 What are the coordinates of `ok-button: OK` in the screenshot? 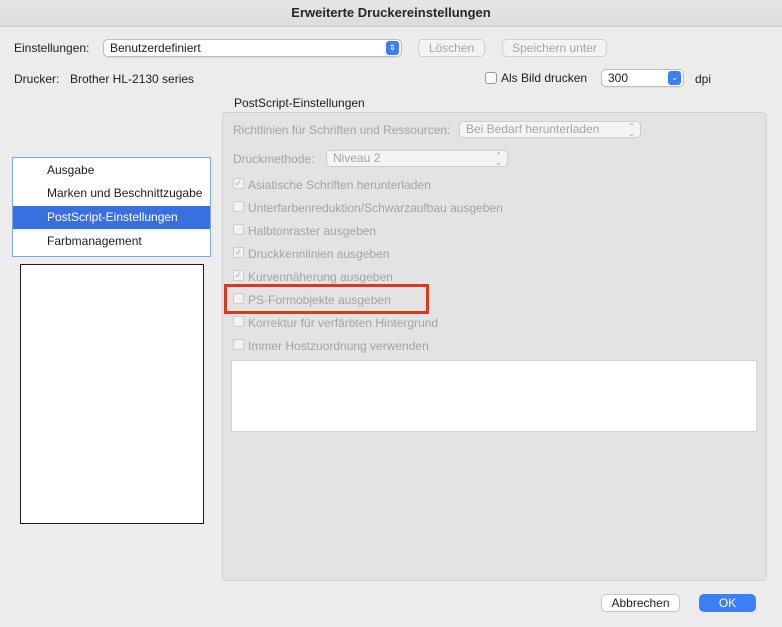 It's located at (727, 603).